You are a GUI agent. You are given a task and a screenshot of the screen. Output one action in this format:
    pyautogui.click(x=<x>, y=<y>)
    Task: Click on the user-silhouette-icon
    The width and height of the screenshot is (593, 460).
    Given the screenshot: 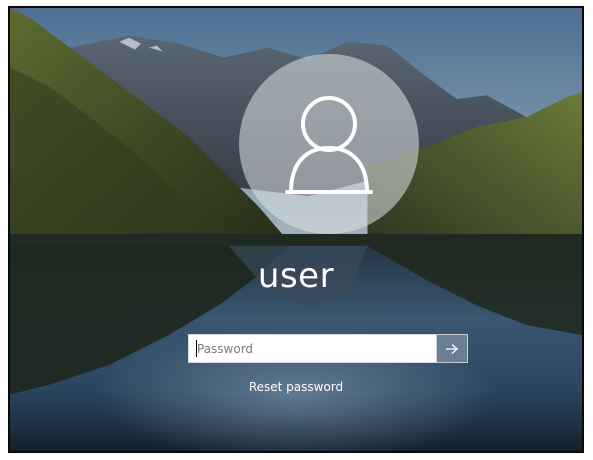 What is the action you would take?
    pyautogui.click(x=329, y=145)
    